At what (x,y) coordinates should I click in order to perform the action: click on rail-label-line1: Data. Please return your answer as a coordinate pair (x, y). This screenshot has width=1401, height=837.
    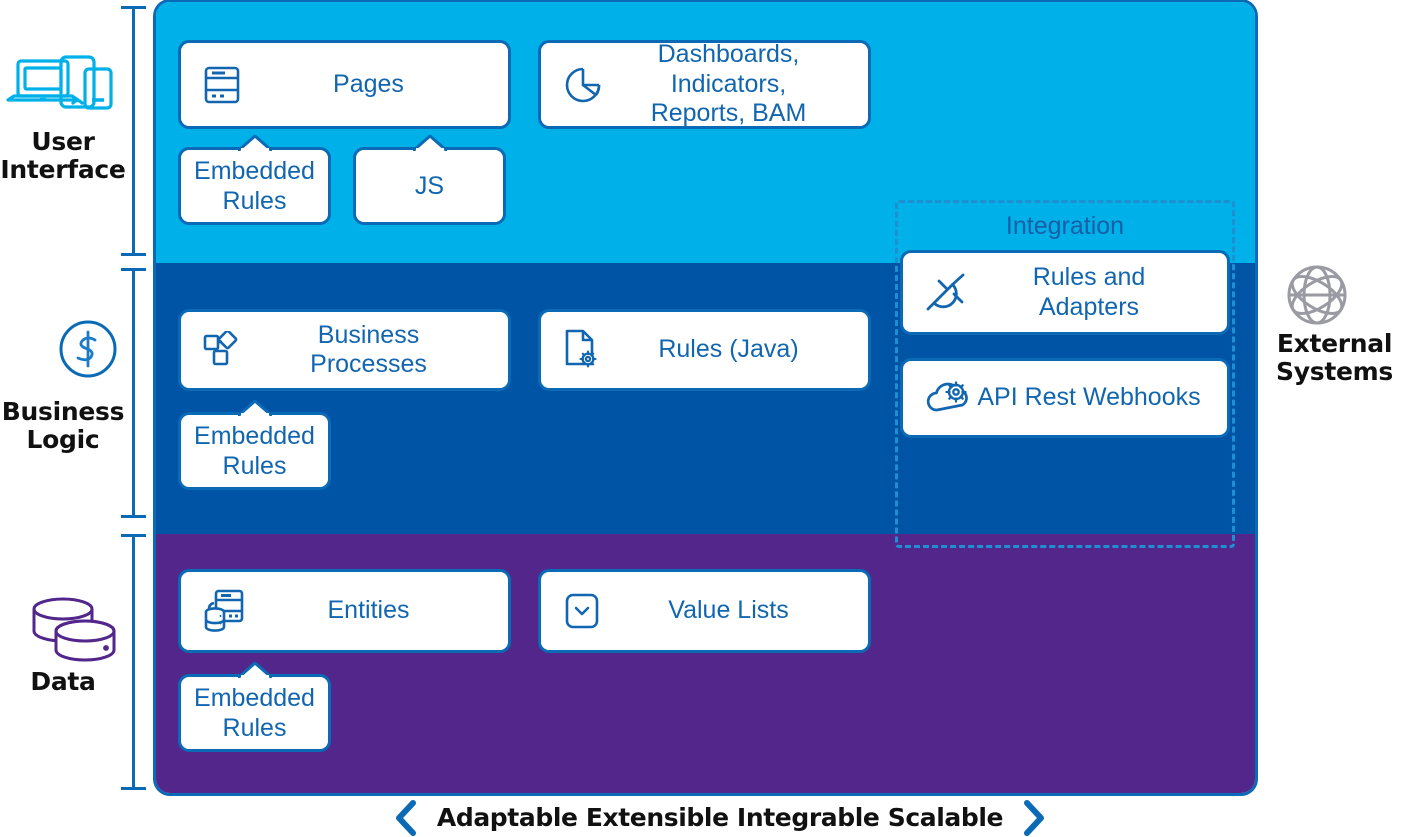
    Looking at the image, I should click on (63, 681).